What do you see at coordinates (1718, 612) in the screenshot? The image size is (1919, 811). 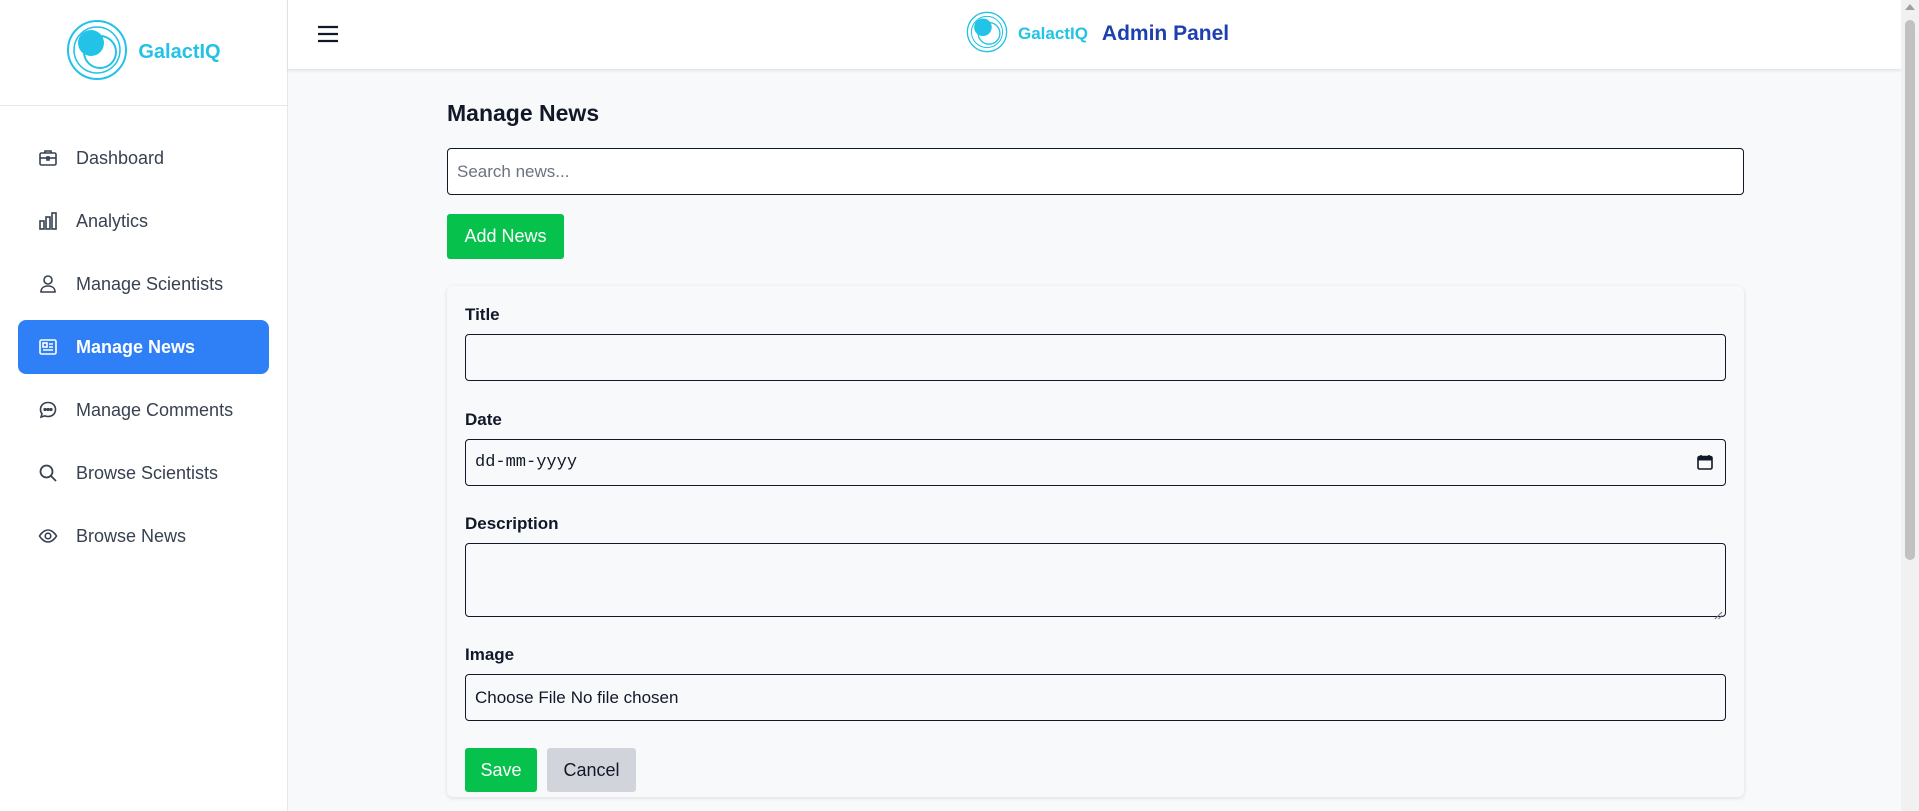 I see `resize-handle-icon` at bounding box center [1718, 612].